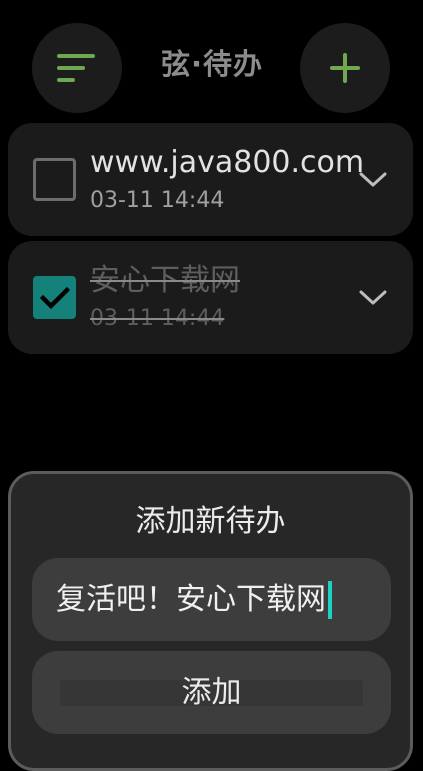 This screenshot has width=423, height=771. I want to click on add-button-label: 添加, so click(211, 692).